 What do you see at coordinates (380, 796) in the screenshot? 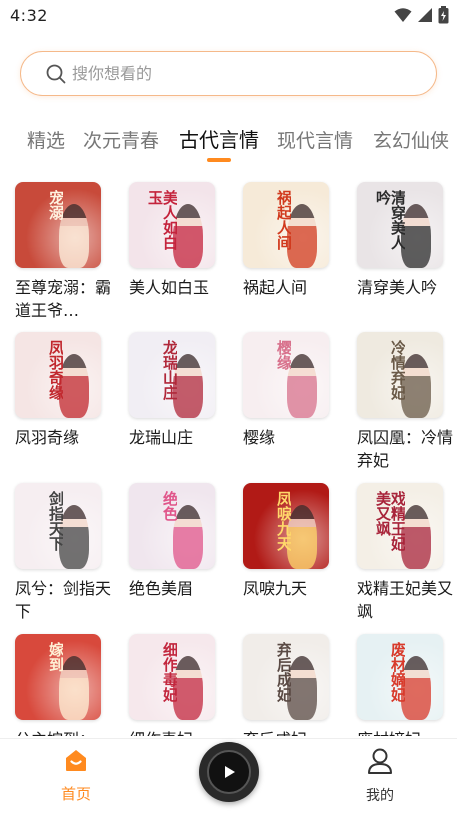
I see `nav-mine-label: 我的` at bounding box center [380, 796].